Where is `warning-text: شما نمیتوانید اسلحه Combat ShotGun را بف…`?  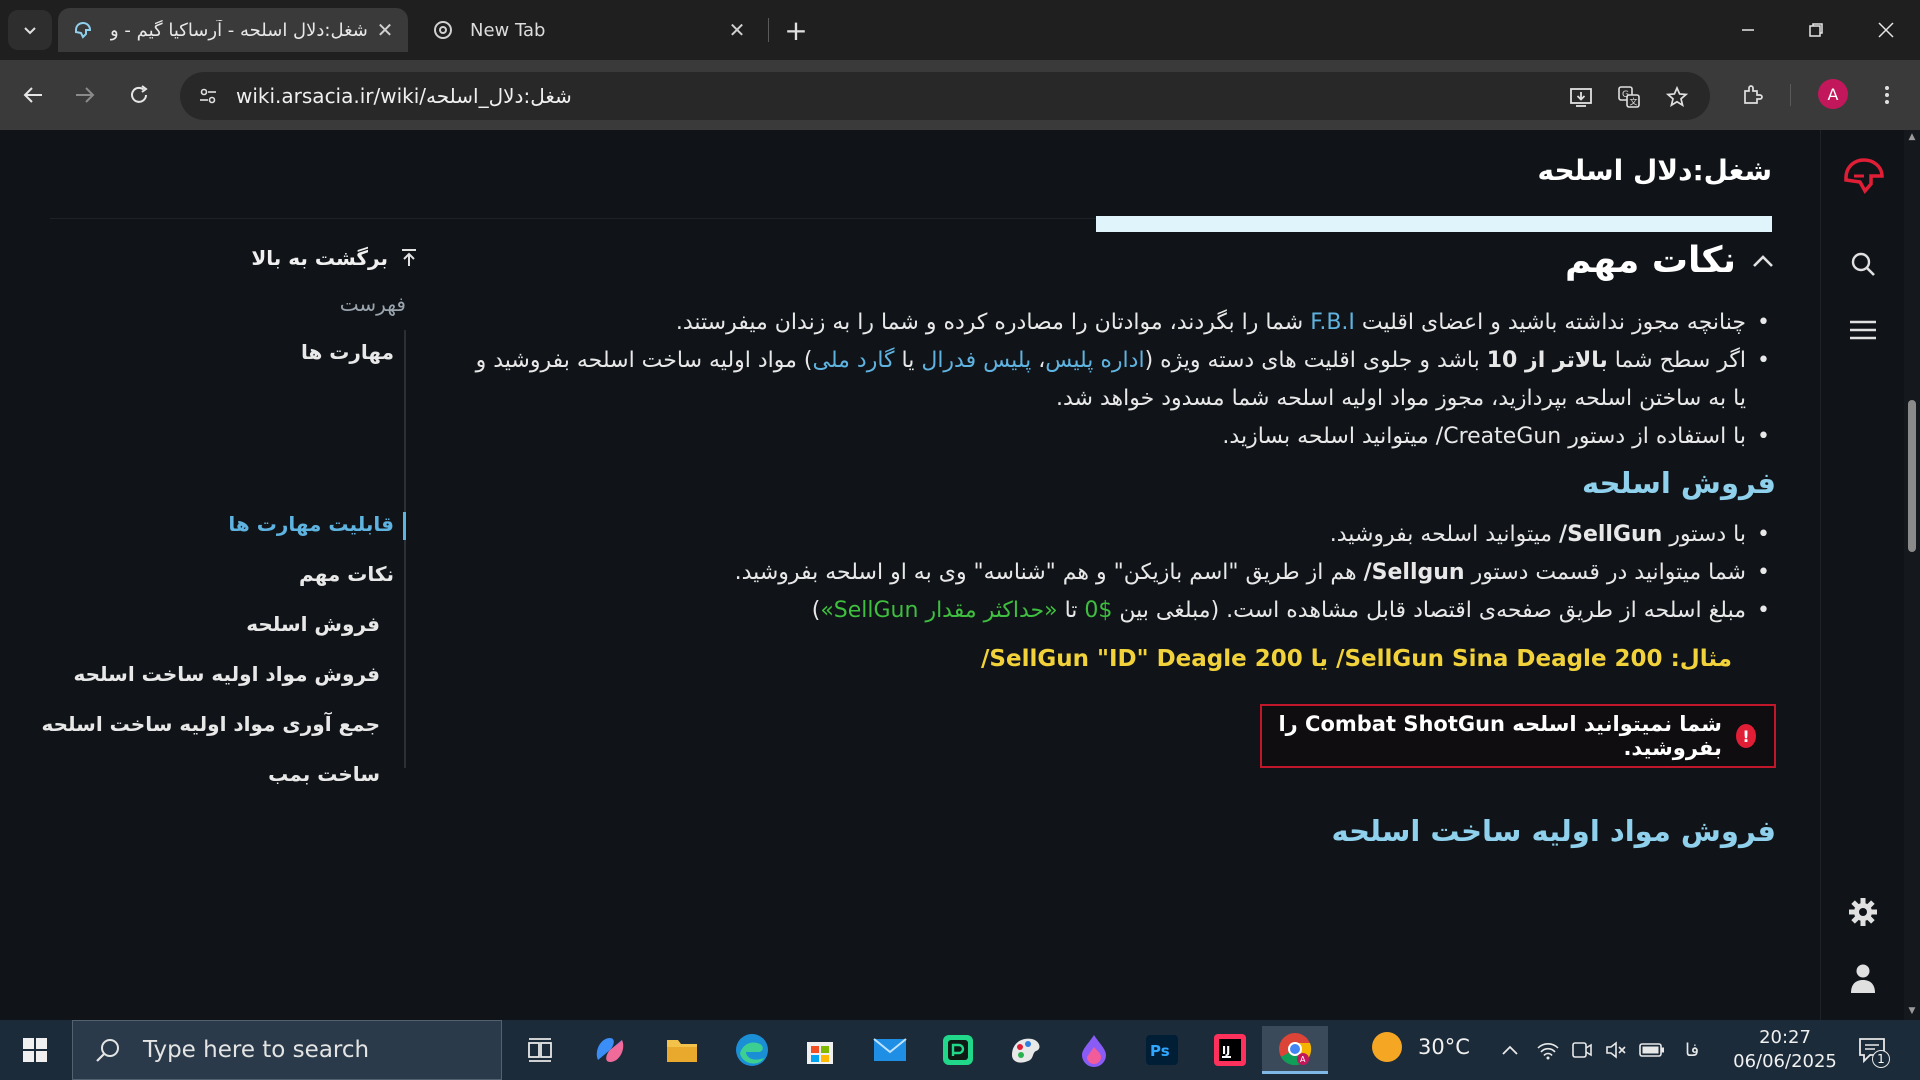
warning-text: شما نمیتوانید اسلحه Combat ShotGun را بف… is located at coordinates (1500, 736).